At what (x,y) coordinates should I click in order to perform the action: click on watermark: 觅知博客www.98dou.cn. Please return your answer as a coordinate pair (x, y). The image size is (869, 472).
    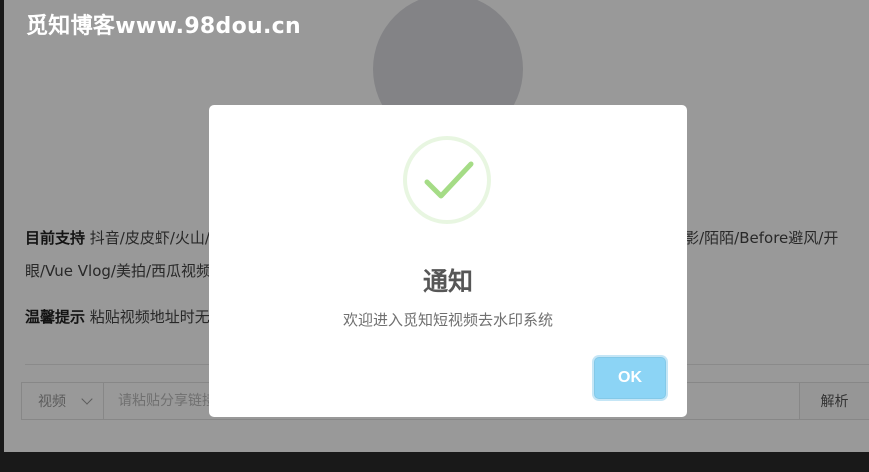
    Looking at the image, I should click on (163, 26).